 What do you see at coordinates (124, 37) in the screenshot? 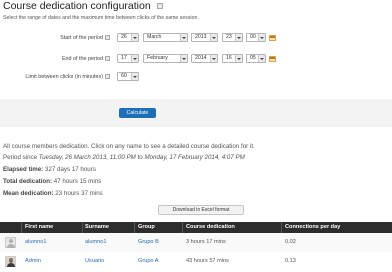
I see `start-day-value: 26` at bounding box center [124, 37].